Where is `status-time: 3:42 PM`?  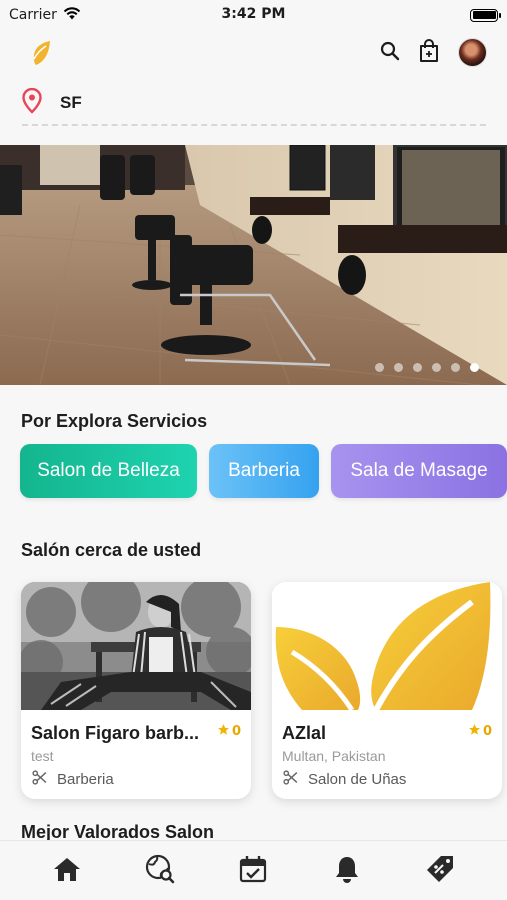
status-time: 3:42 PM is located at coordinates (253, 14).